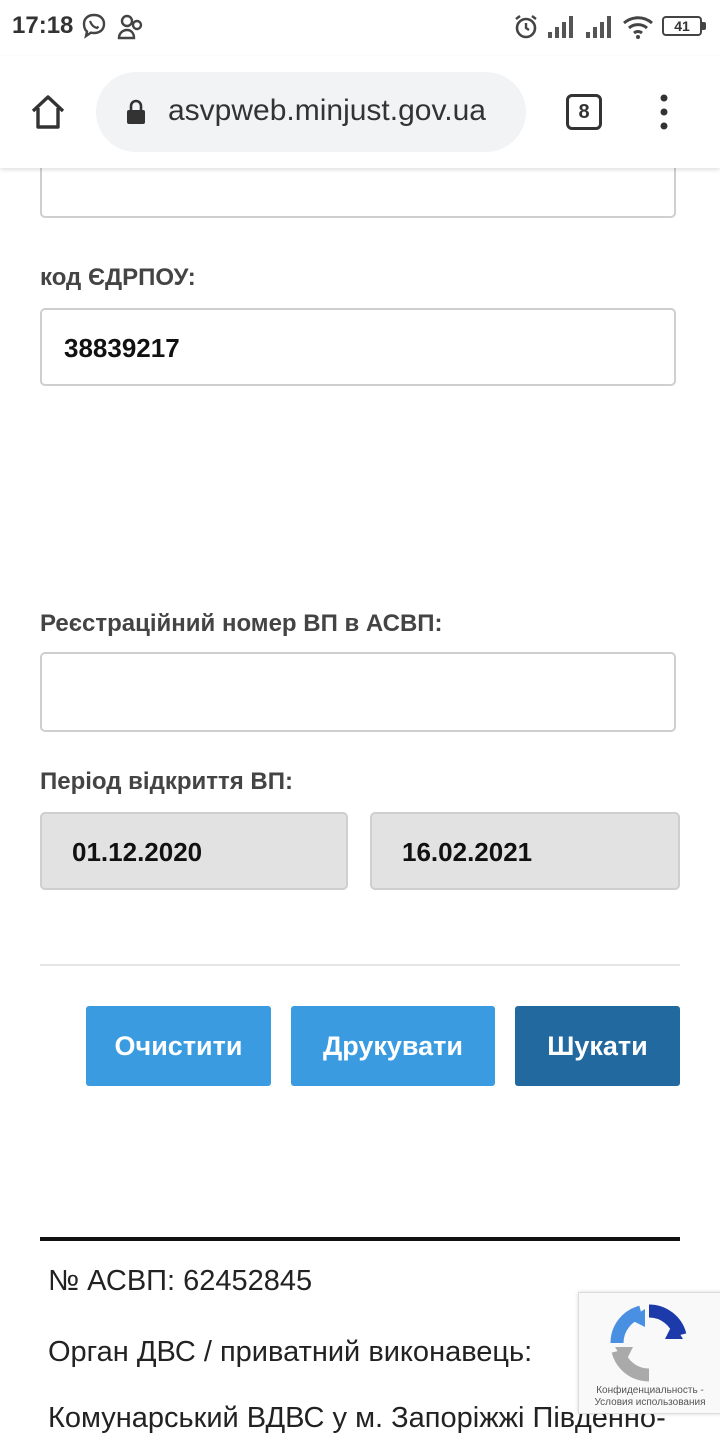 The width and height of the screenshot is (720, 1440). Describe the element at coordinates (360, 1239) in the screenshot. I see `results-separator` at that location.